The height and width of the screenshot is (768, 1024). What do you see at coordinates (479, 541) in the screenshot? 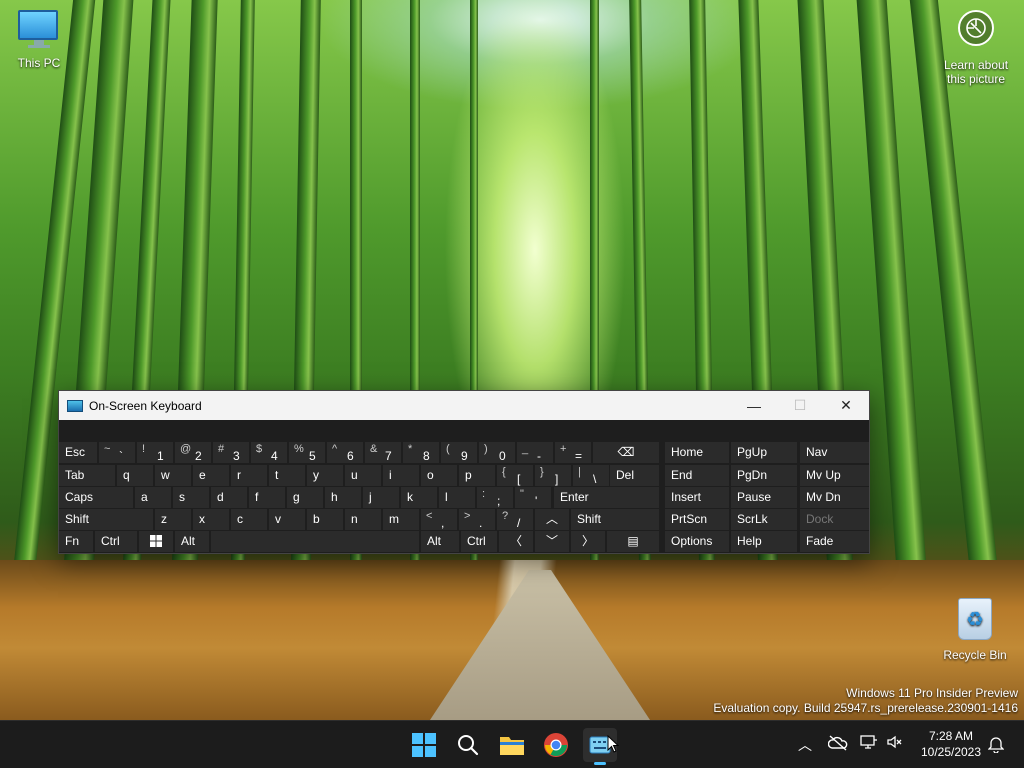
I see `key-ctrl-right: Ctrl` at bounding box center [479, 541].